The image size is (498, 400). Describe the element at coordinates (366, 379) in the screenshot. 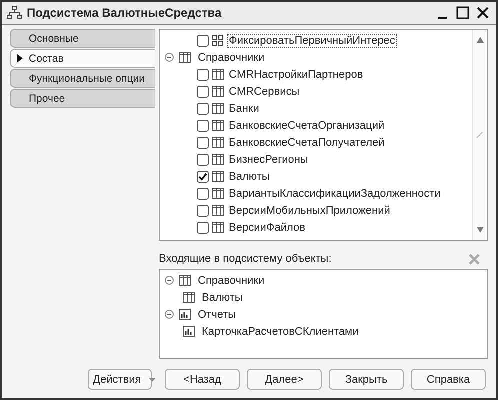

I see `button: Закрыть` at that location.